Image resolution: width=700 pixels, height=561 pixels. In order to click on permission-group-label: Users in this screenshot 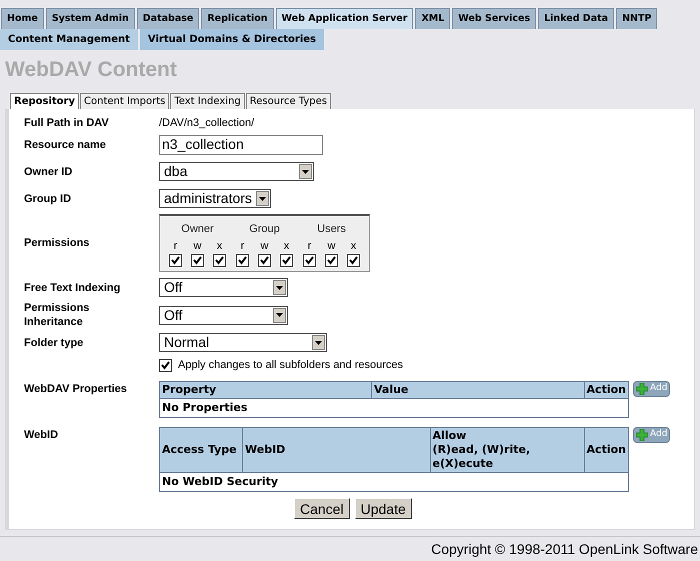, I will do `click(331, 229)`.